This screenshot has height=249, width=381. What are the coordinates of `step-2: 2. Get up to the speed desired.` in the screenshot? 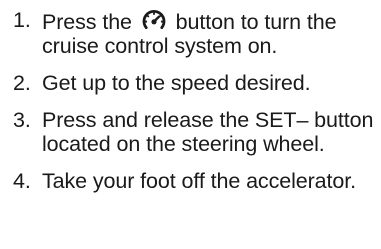 It's located at (190, 83).